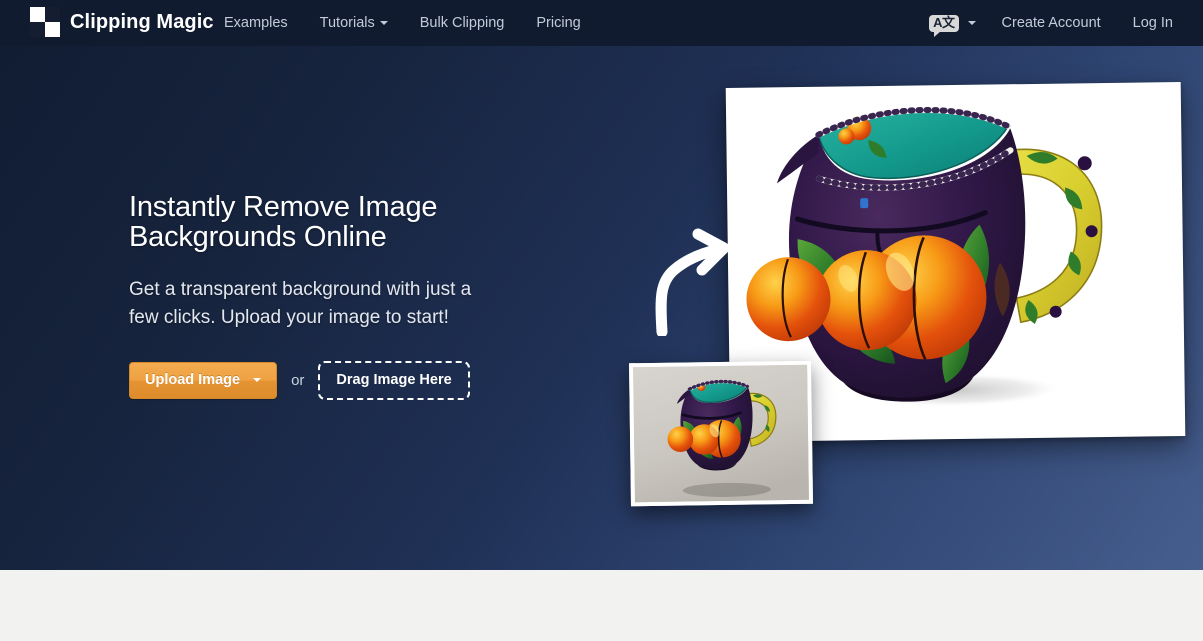  I want to click on nav-item-tutorials: Tutorials, so click(354, 23).